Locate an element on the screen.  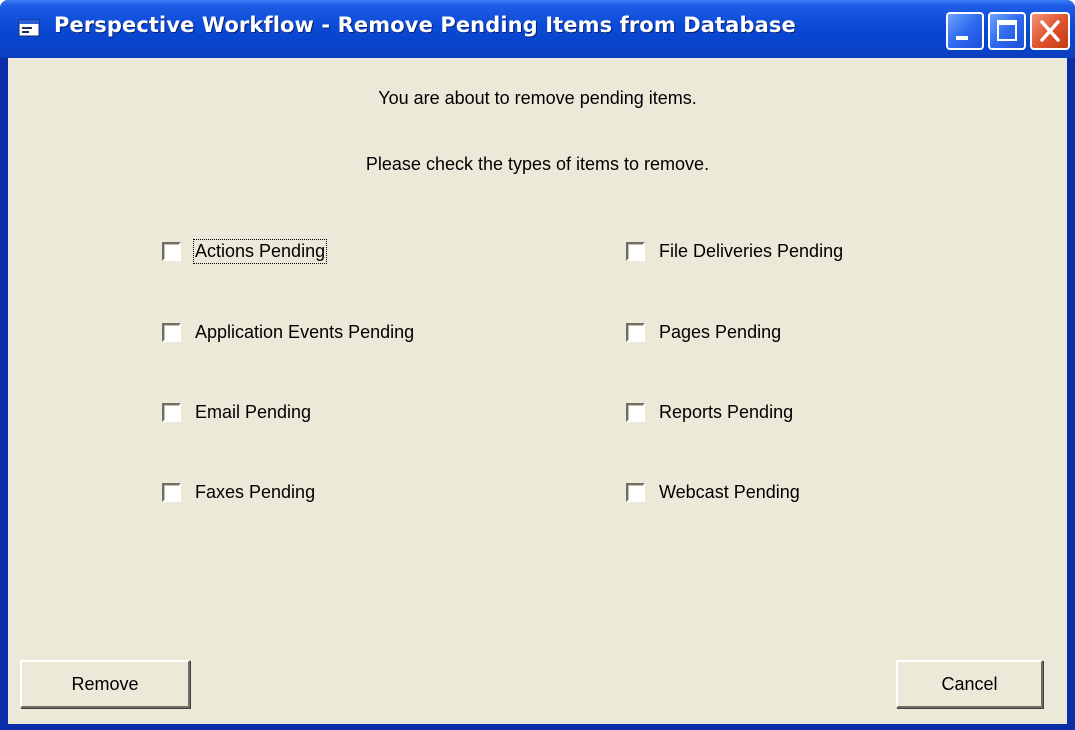
maximize-icon is located at coordinates (1007, 30).